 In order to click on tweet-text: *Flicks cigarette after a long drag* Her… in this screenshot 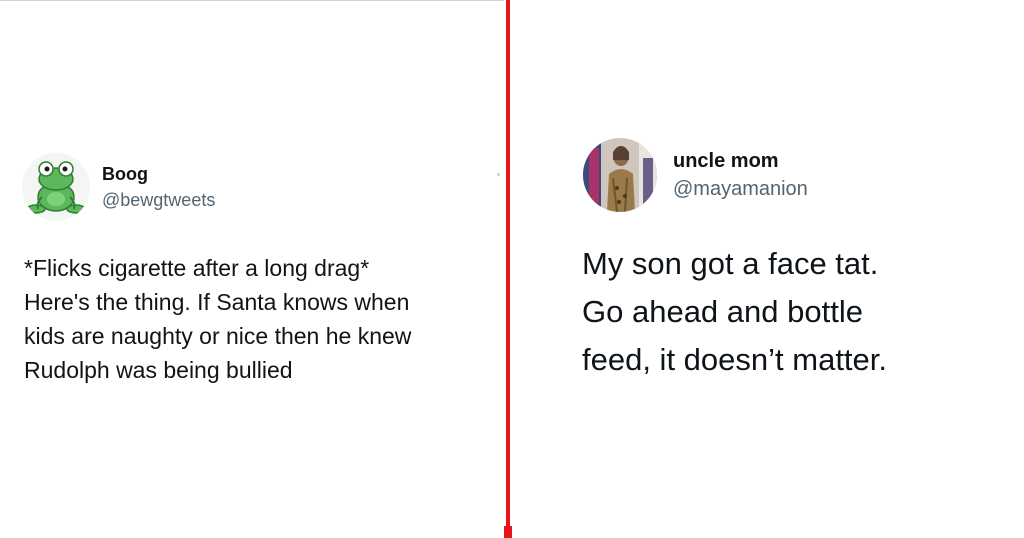, I will do `click(218, 319)`.